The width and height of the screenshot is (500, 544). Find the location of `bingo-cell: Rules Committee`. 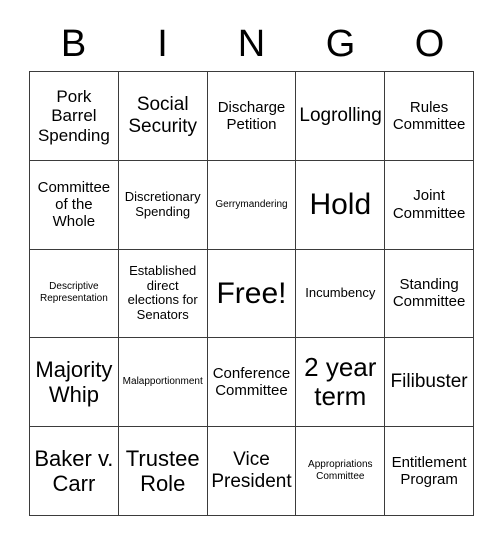

bingo-cell: Rules Committee is located at coordinates (429, 116).